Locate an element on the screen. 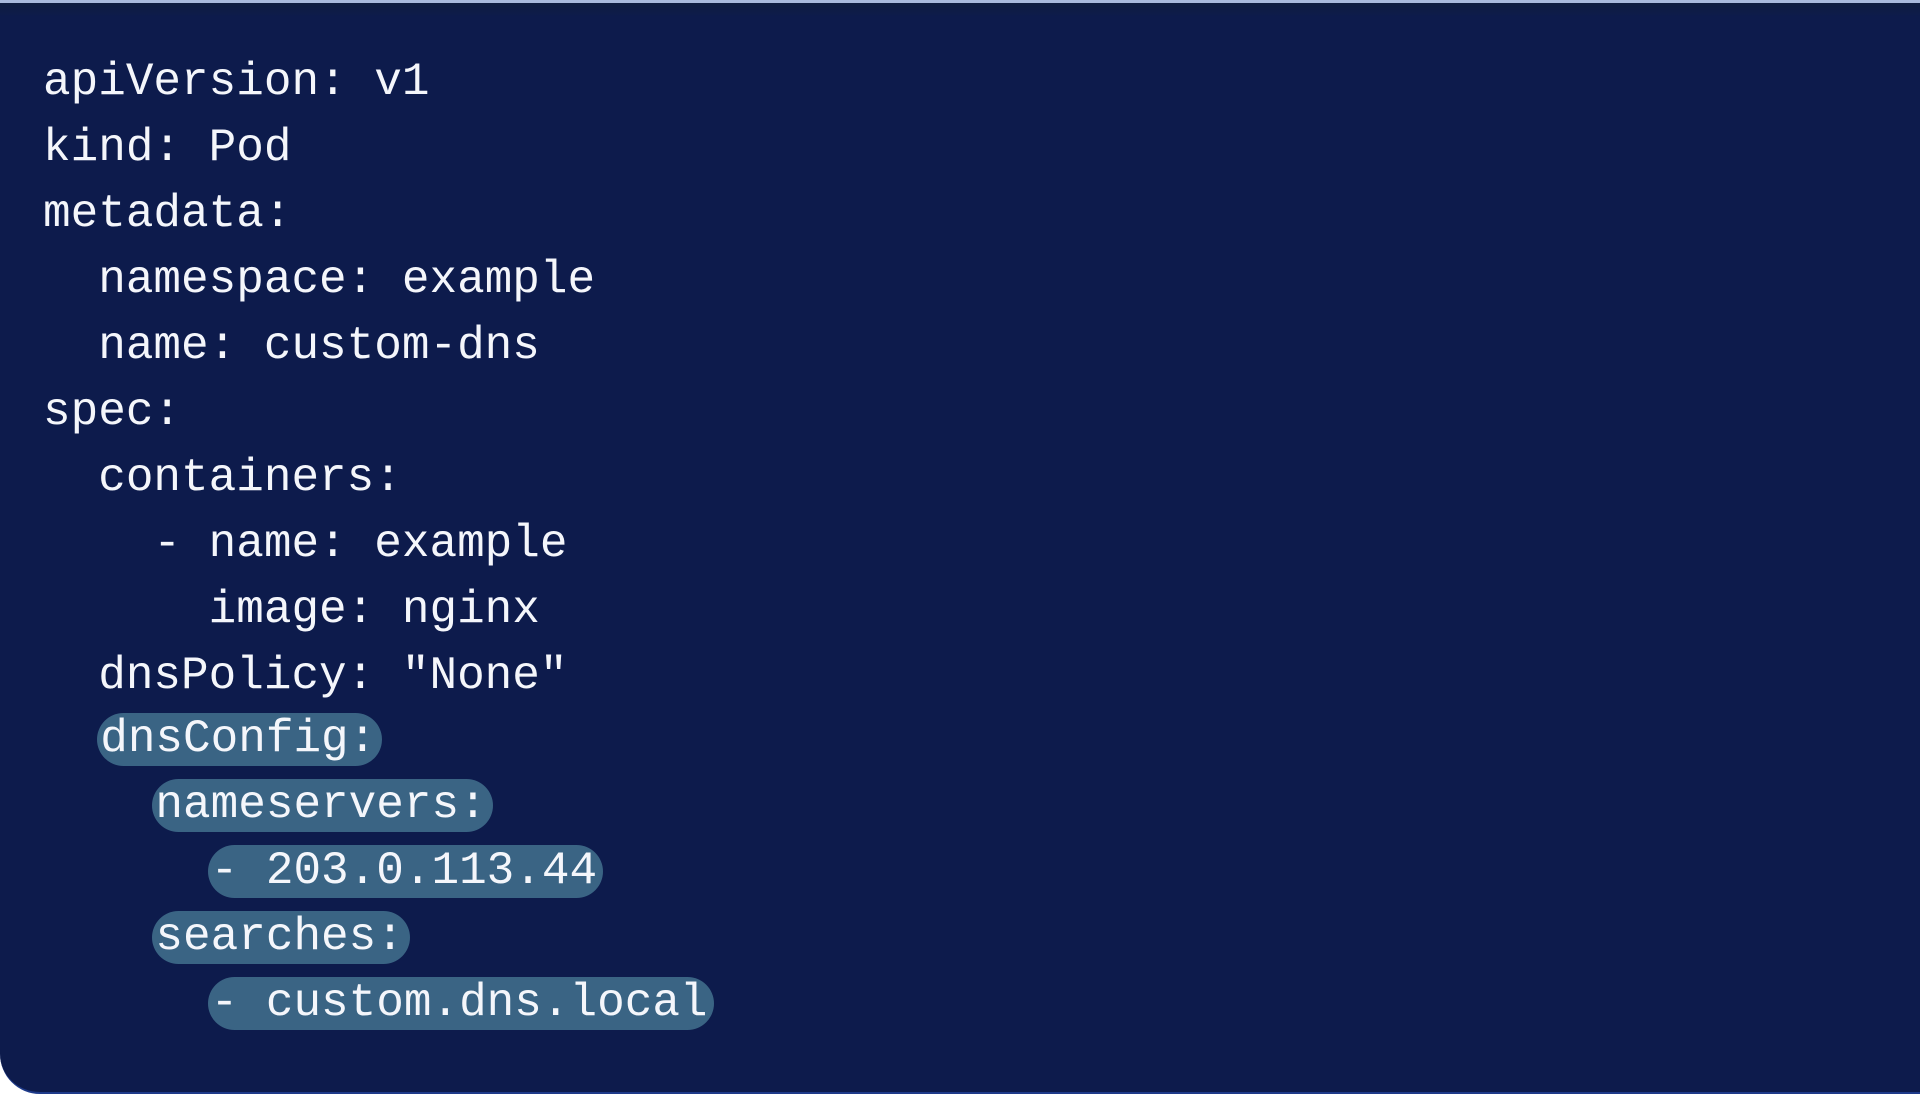 Image resolution: width=1920 pixels, height=1102 pixels. code-line-dnspolicy: dnsPolicy: "None" is located at coordinates (378, 676).